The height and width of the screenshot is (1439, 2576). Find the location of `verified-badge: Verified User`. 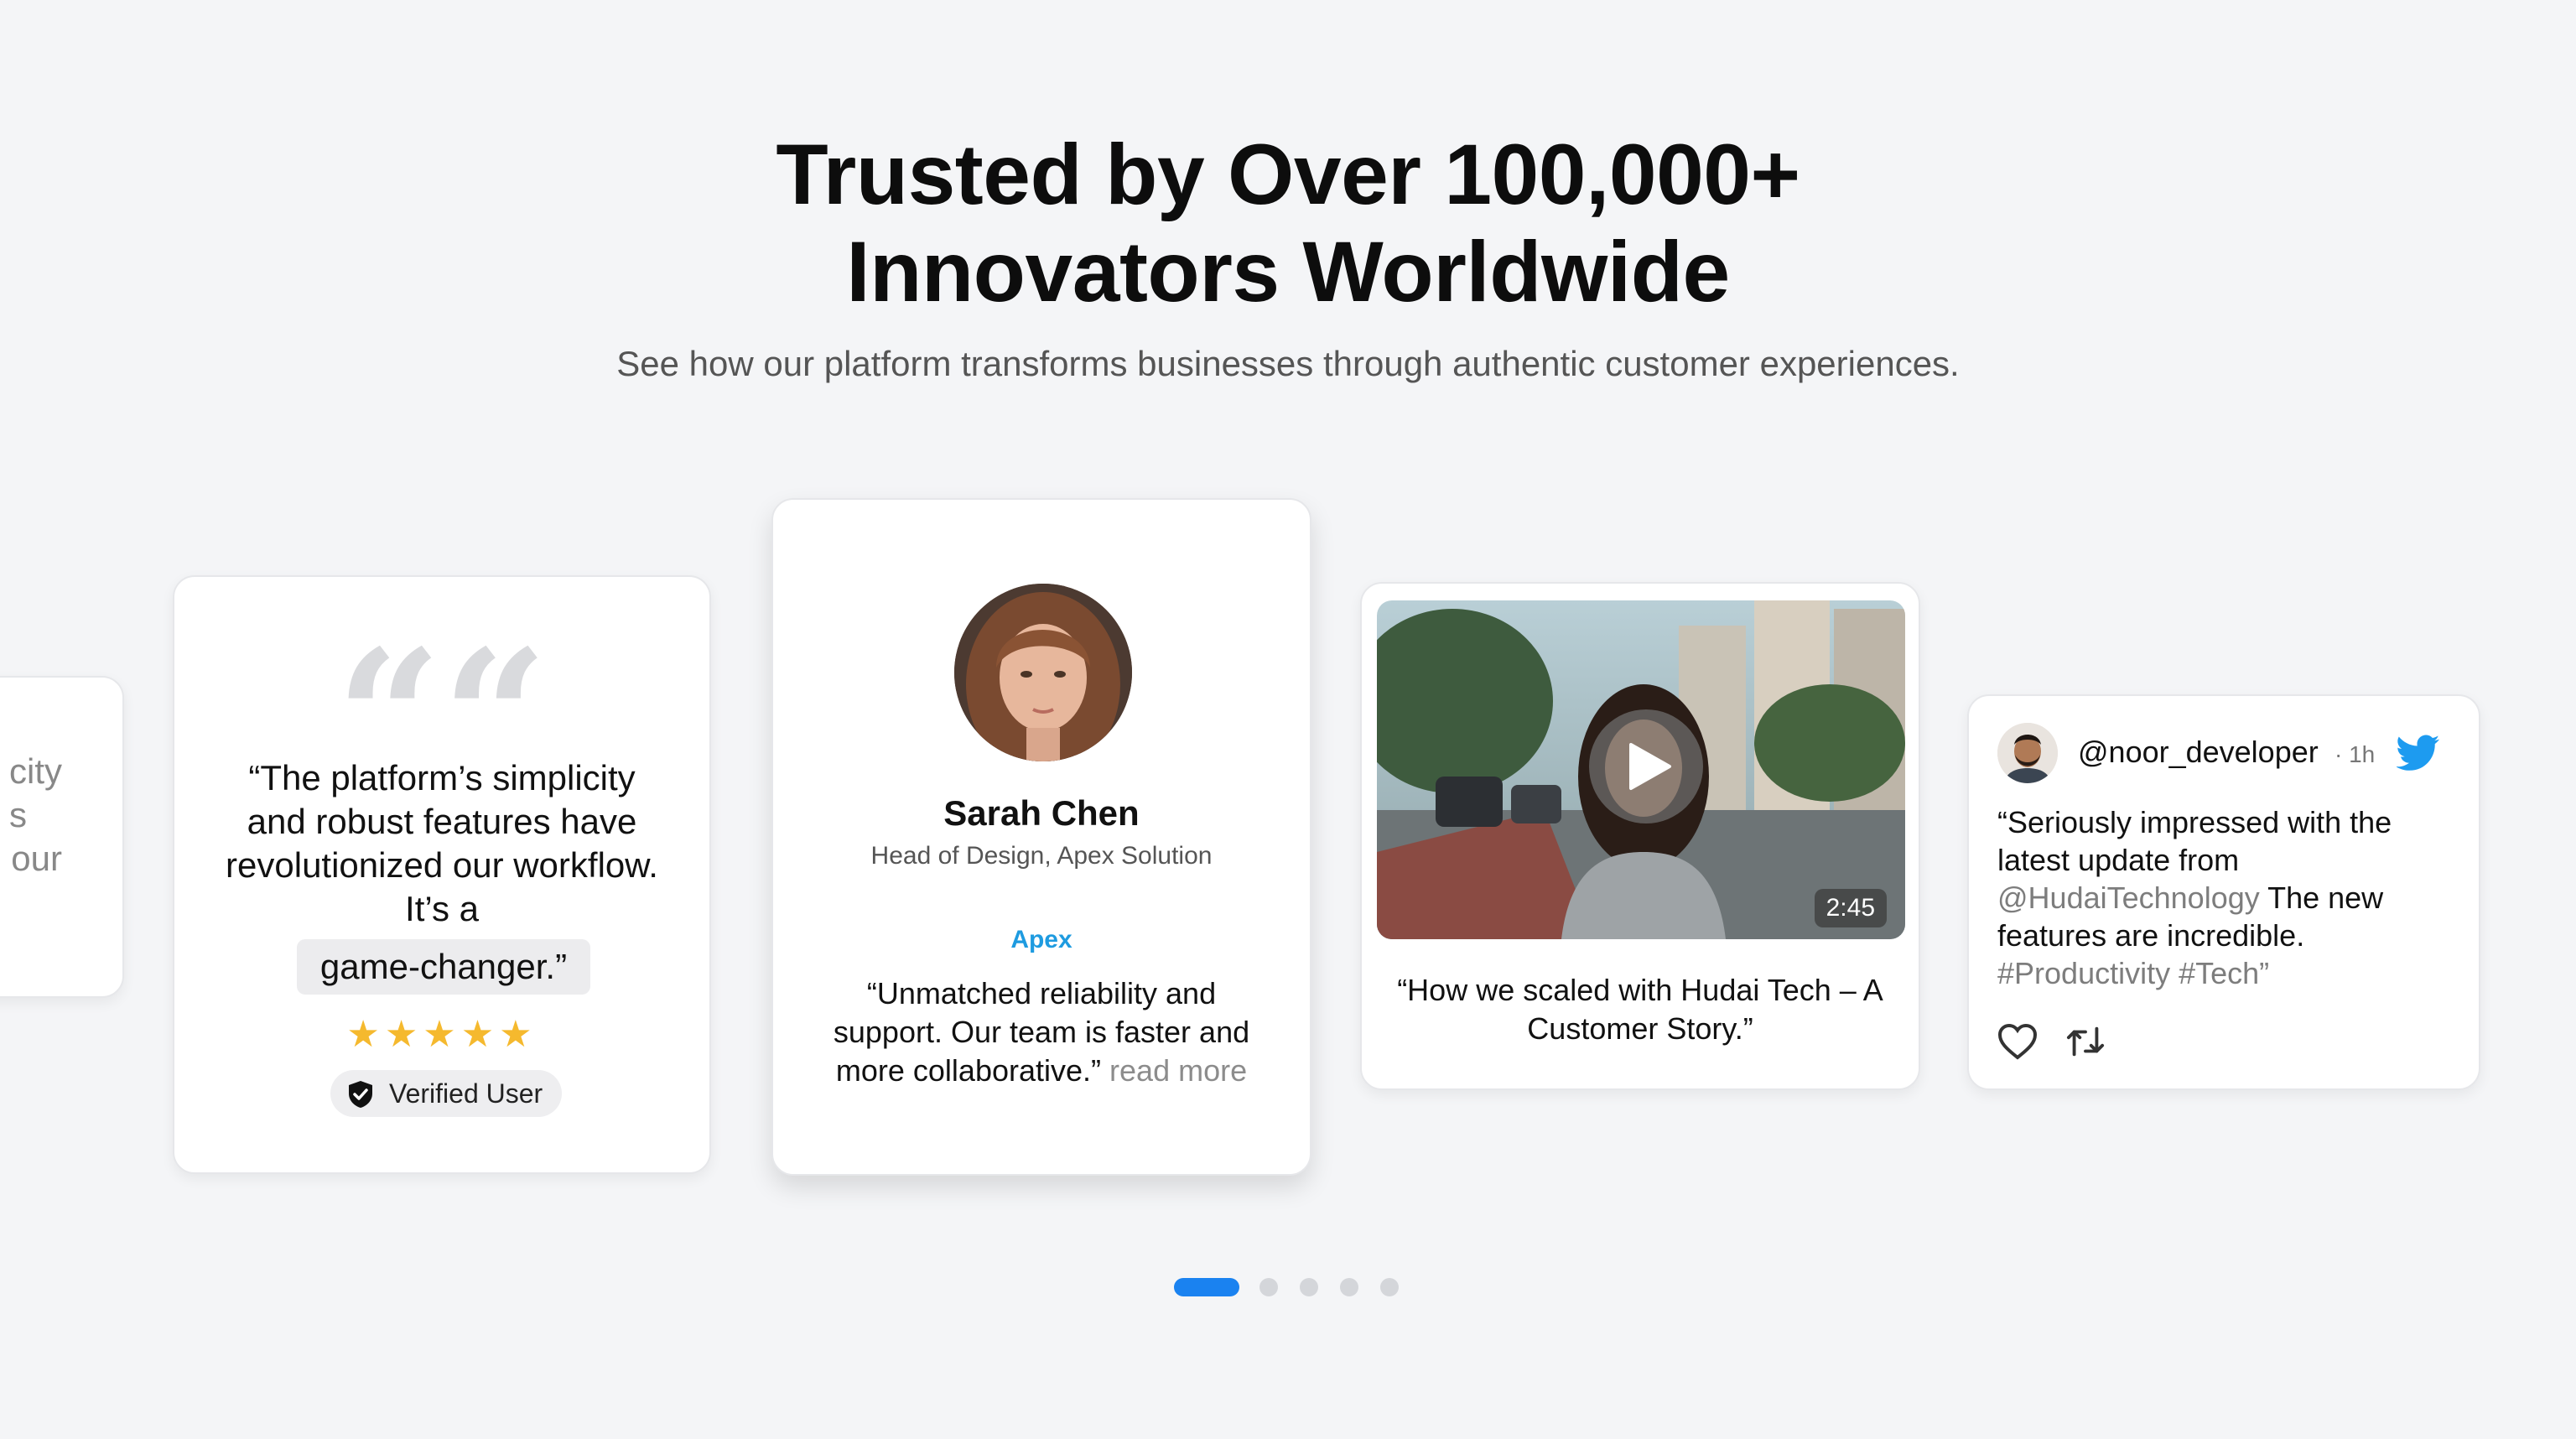

verified-badge: Verified User is located at coordinates (446, 1093).